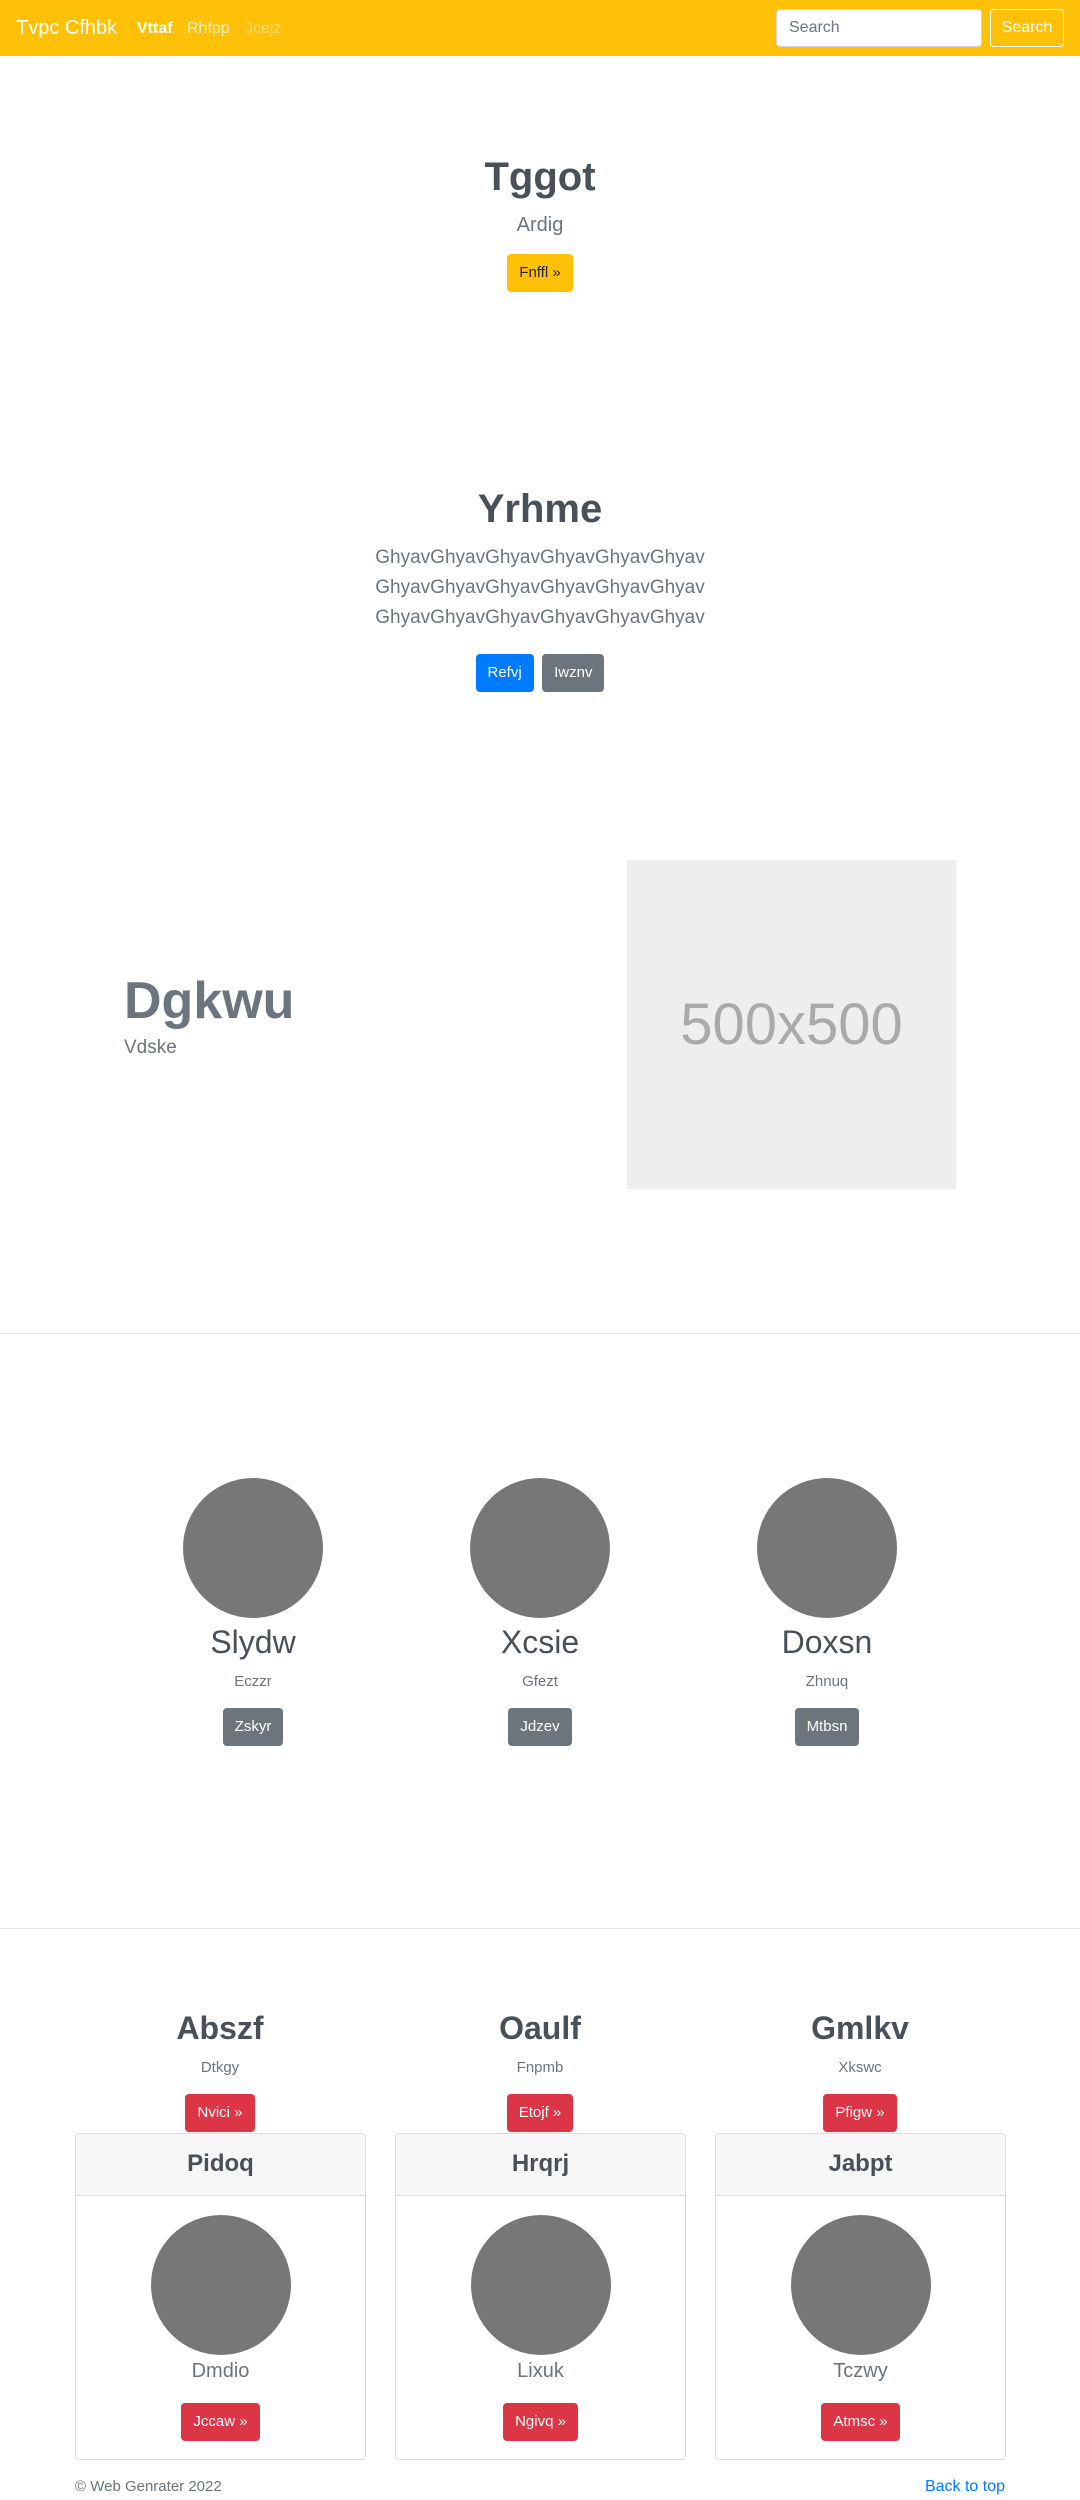 The image size is (1080, 2500). Describe the element at coordinates (540, 1681) in the screenshot. I see `circle-desc: Gfezt` at that location.